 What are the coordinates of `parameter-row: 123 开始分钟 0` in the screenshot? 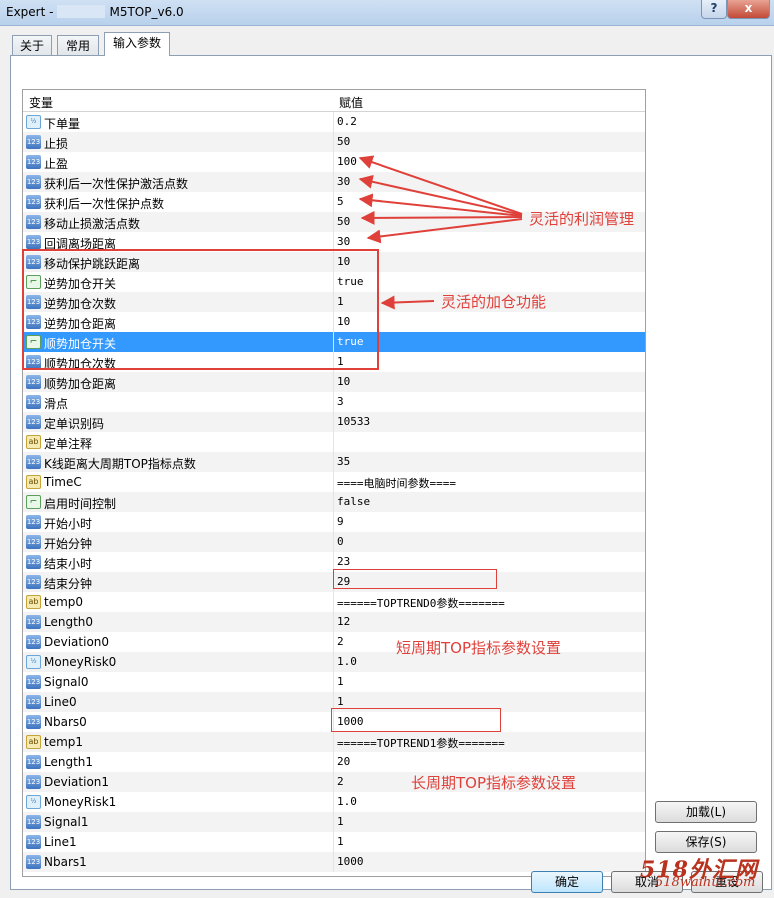 It's located at (334, 542).